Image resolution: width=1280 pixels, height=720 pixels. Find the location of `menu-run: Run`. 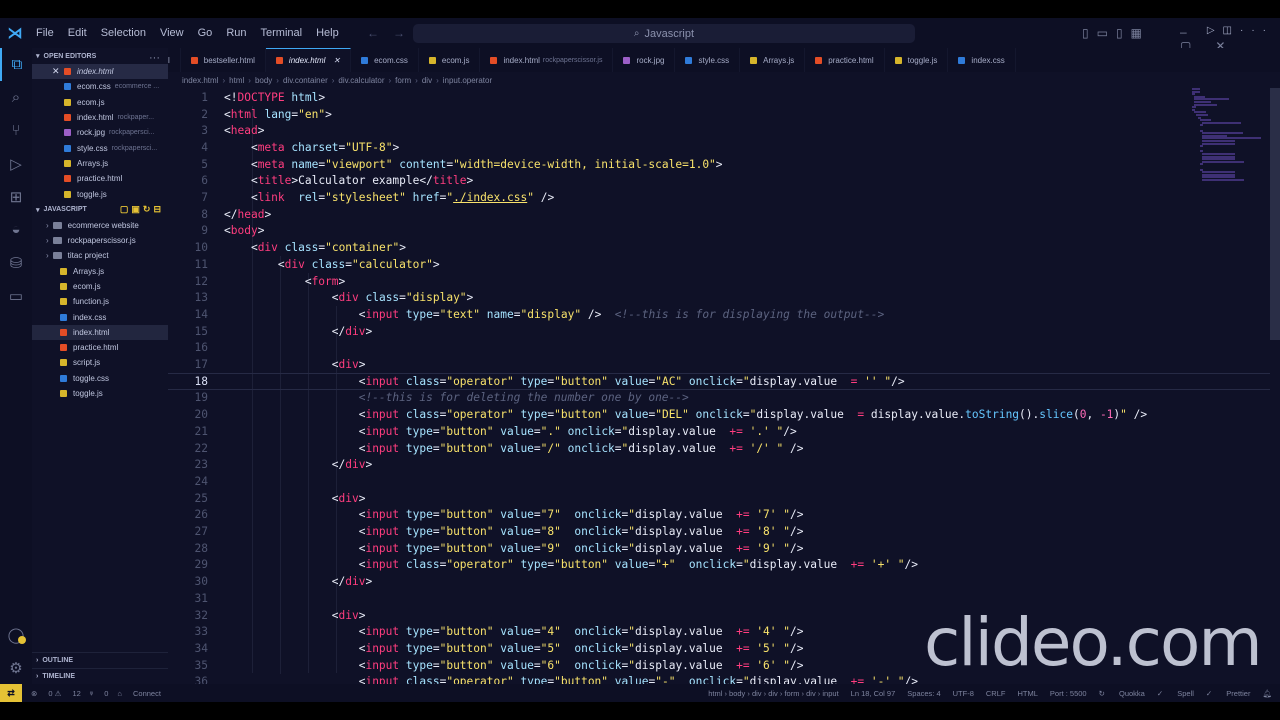

menu-run: Run is located at coordinates (236, 33).